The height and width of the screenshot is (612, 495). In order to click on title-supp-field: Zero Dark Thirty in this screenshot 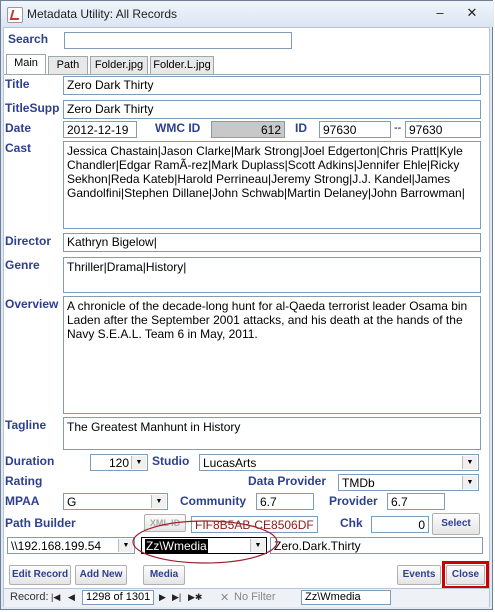, I will do `click(272, 109)`.